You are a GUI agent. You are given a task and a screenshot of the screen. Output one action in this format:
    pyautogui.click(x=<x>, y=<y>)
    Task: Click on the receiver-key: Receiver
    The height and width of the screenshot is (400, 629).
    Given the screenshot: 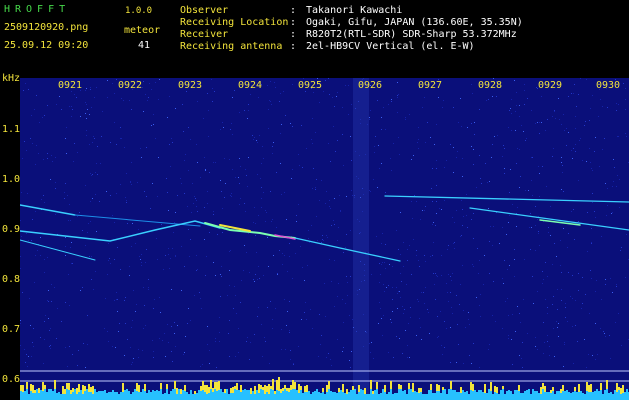 What is the action you would take?
    pyautogui.click(x=204, y=34)
    